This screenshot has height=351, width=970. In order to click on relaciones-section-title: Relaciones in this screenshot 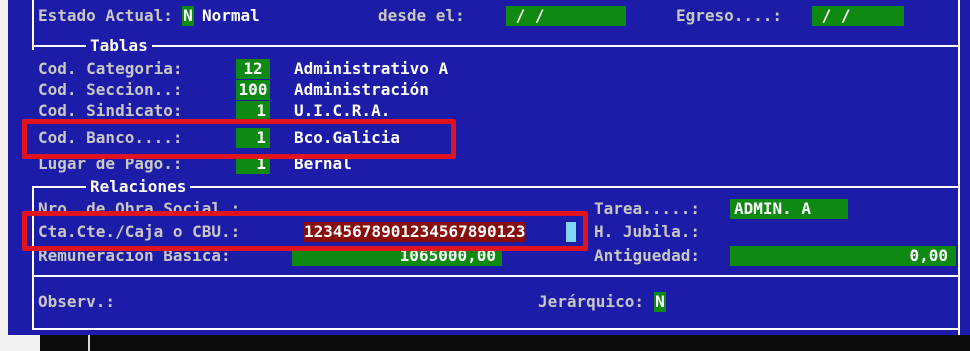, I will do `click(138, 187)`.